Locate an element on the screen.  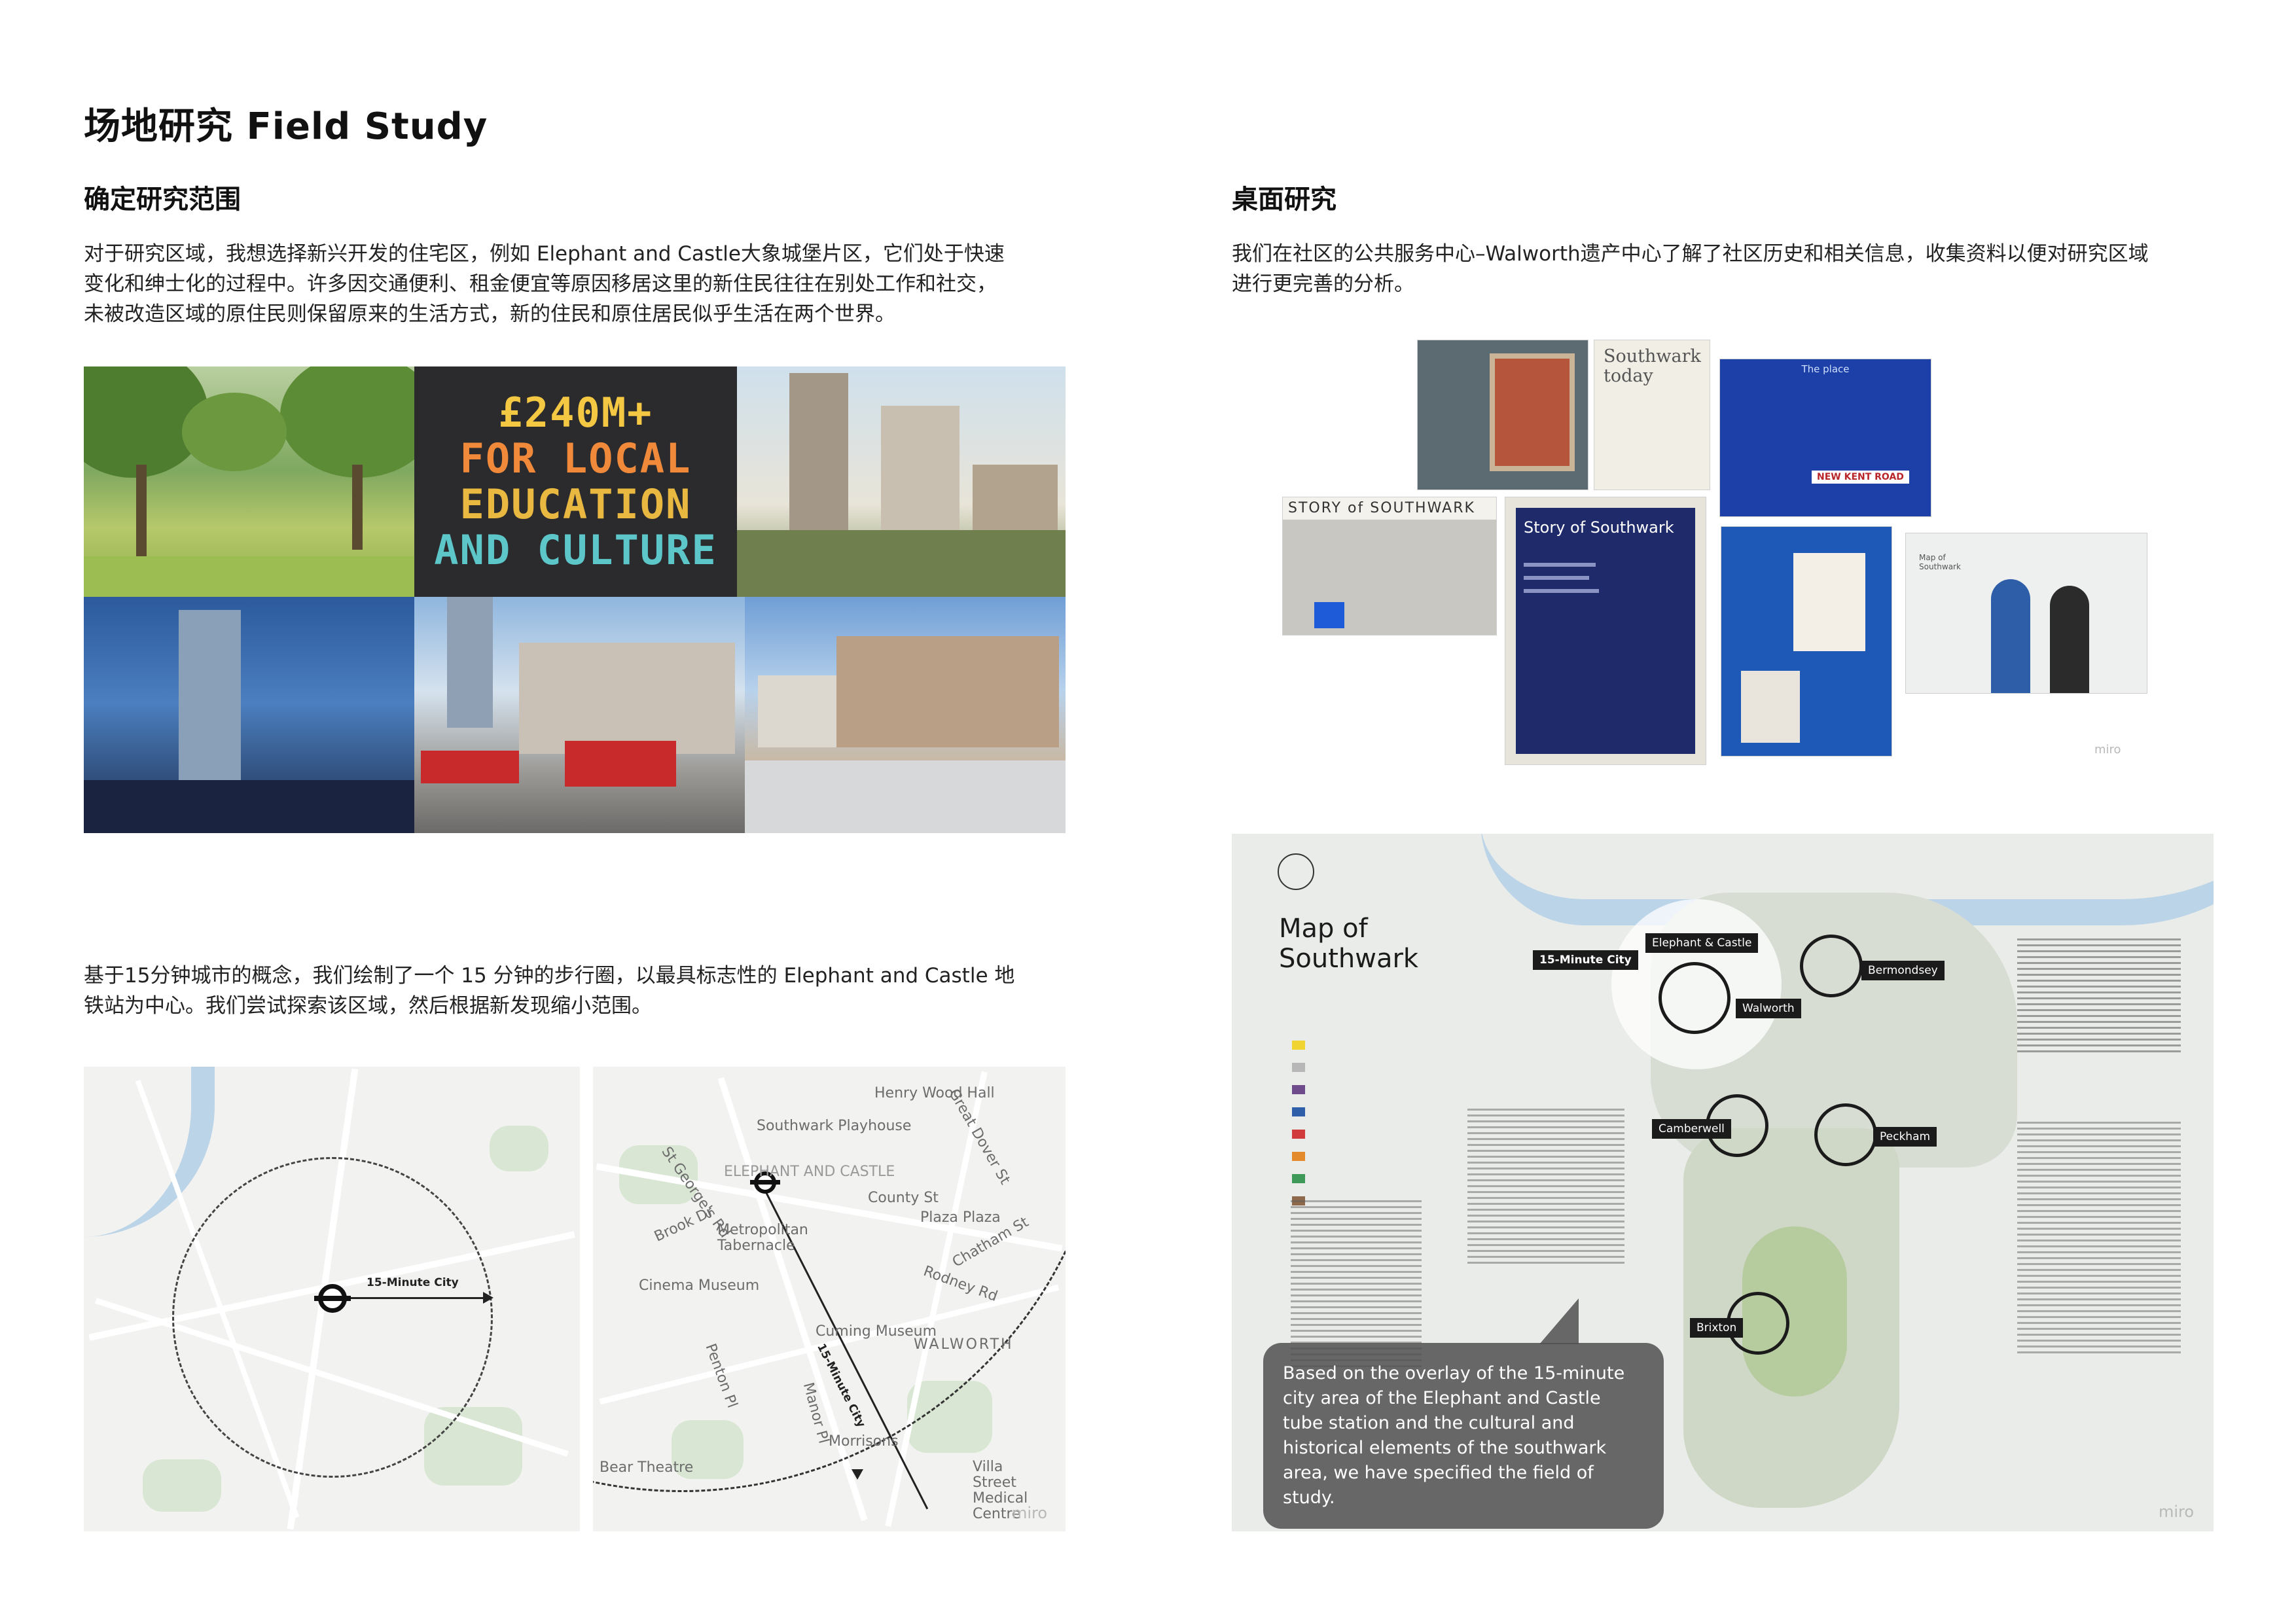
area-tag: Elephant & Castle is located at coordinates (1702, 943).